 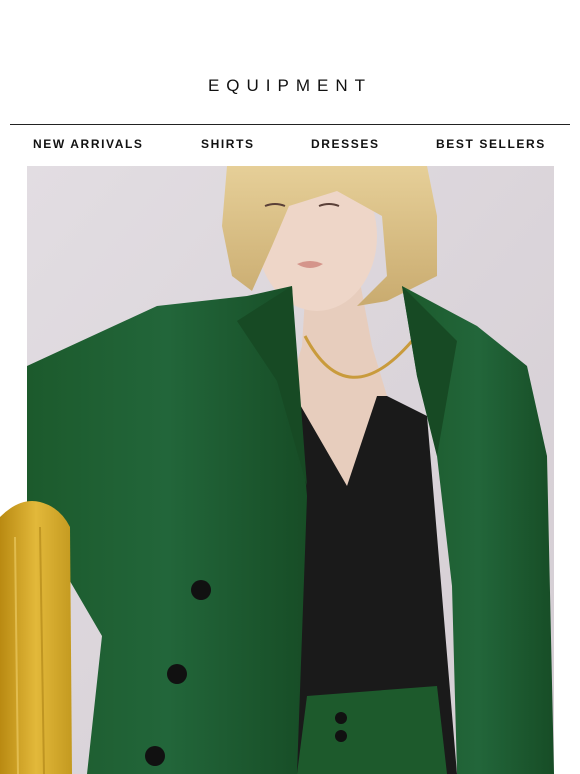 What do you see at coordinates (345, 144) in the screenshot?
I see `nav-dresses: DRESSES` at bounding box center [345, 144].